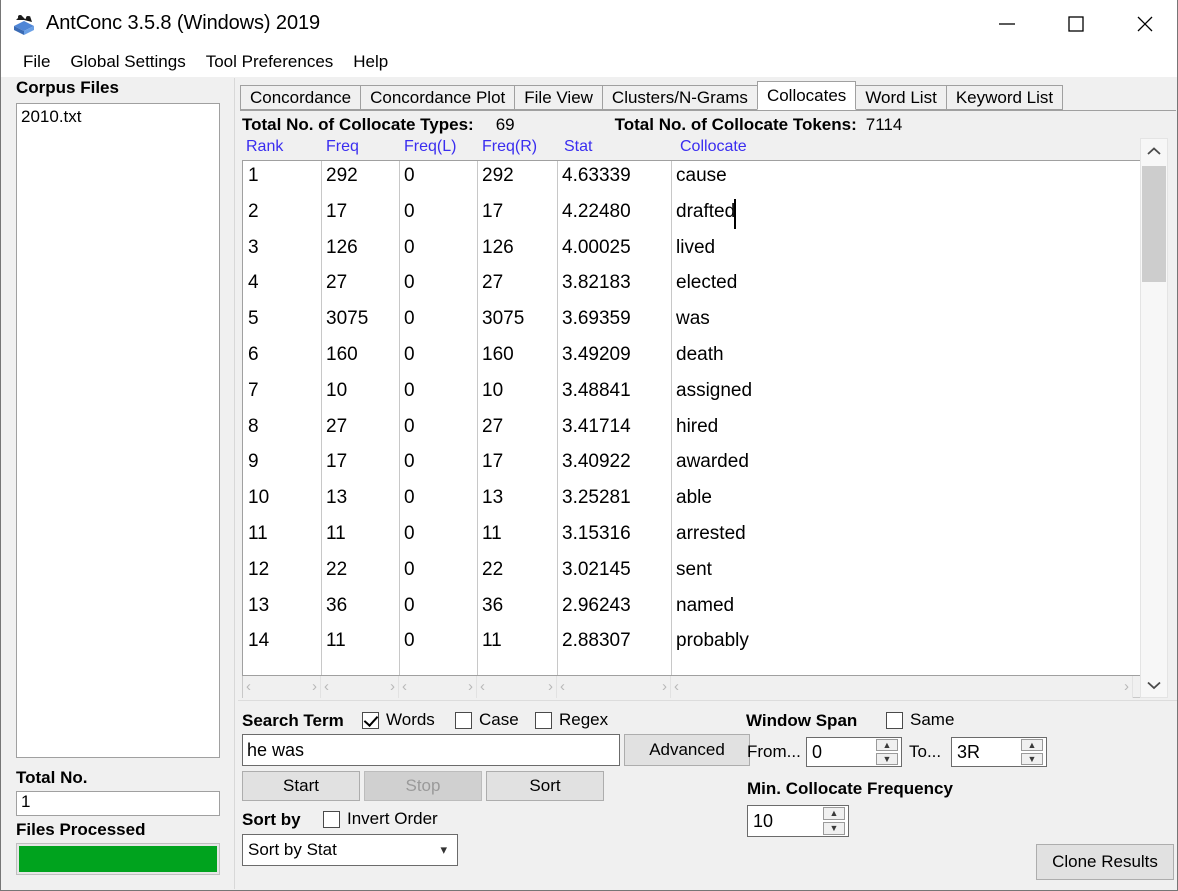 This screenshot has height=891, width=1178. Describe the element at coordinates (692, 394) in the screenshot. I see `table-row: 7 10 0 10 3.48841 assigned` at that location.